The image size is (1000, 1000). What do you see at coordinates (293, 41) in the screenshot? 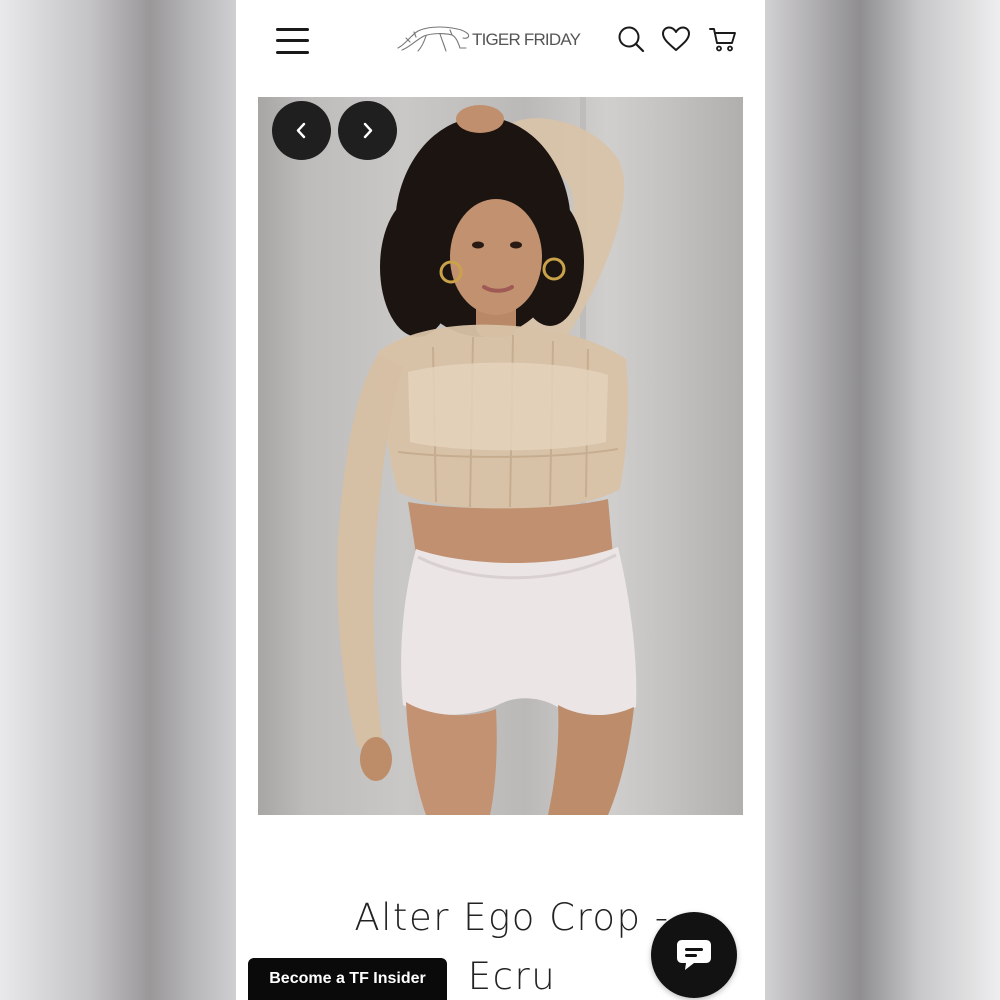
I see `hamburger-menu-icon` at bounding box center [293, 41].